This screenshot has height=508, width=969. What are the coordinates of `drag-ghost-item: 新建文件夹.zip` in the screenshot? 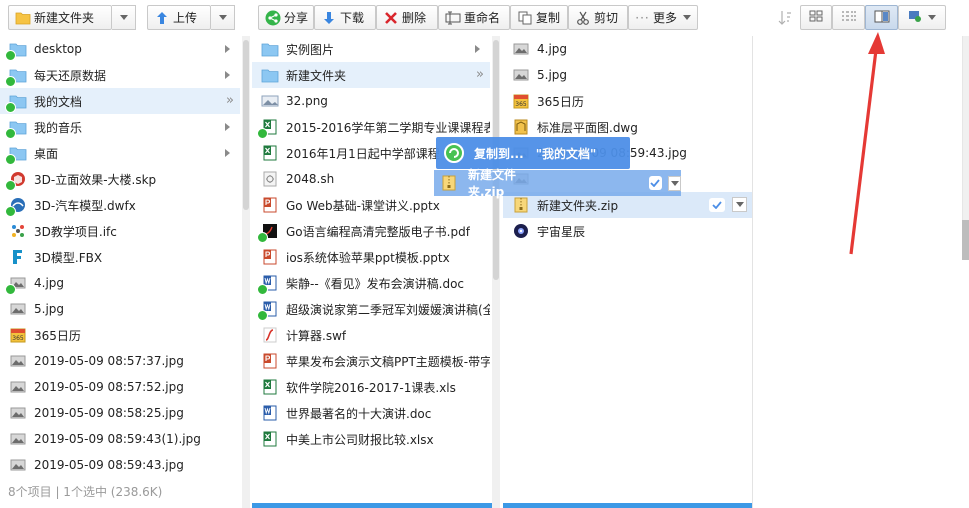 It's located at (557, 183).